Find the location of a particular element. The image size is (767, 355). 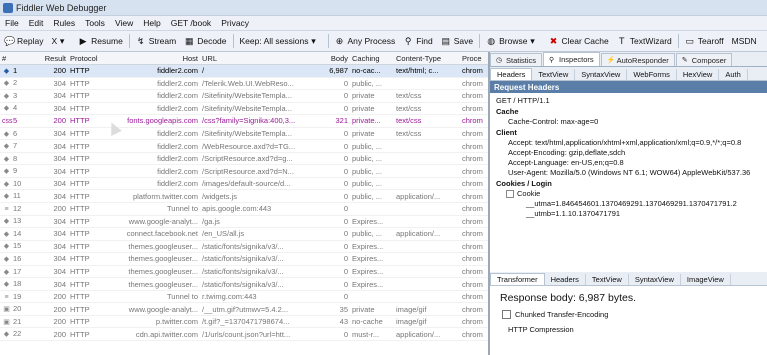

resume-button: ▶ Resume is located at coordinates (100, 41).